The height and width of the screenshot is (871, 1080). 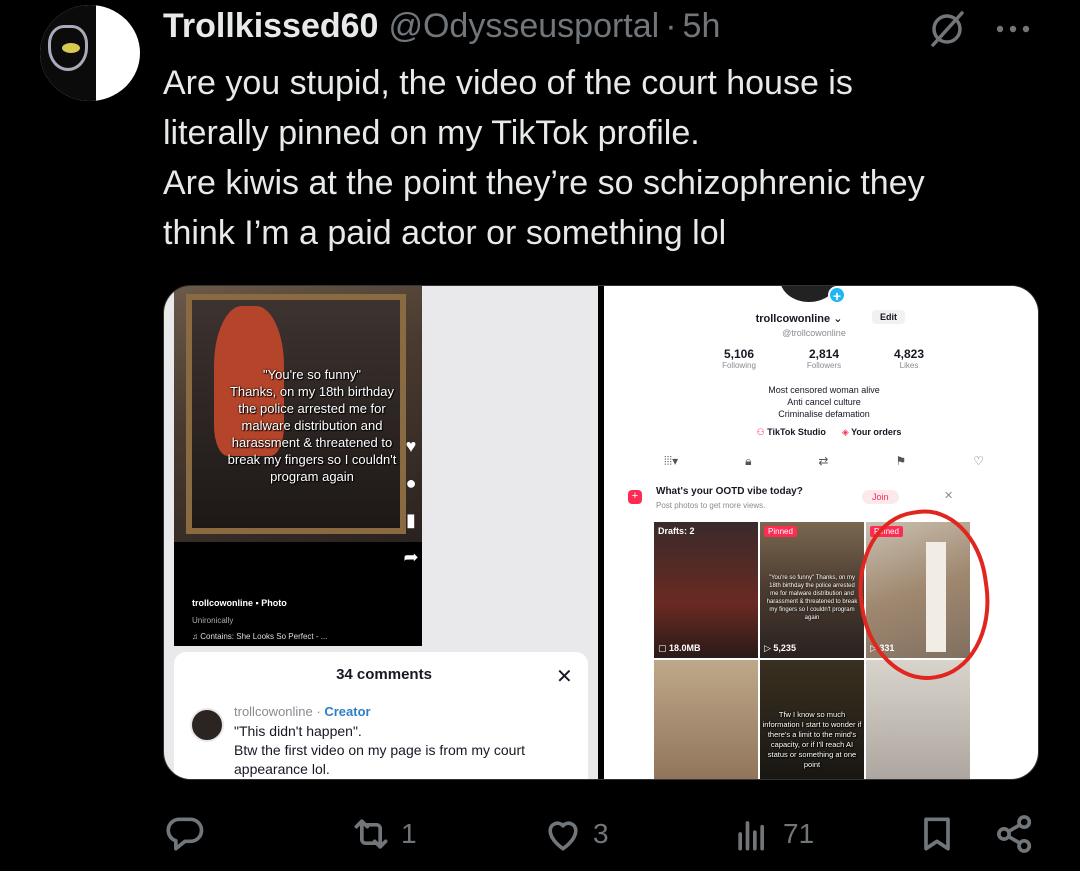 I want to click on more-options-icon, so click(x=1013, y=29).